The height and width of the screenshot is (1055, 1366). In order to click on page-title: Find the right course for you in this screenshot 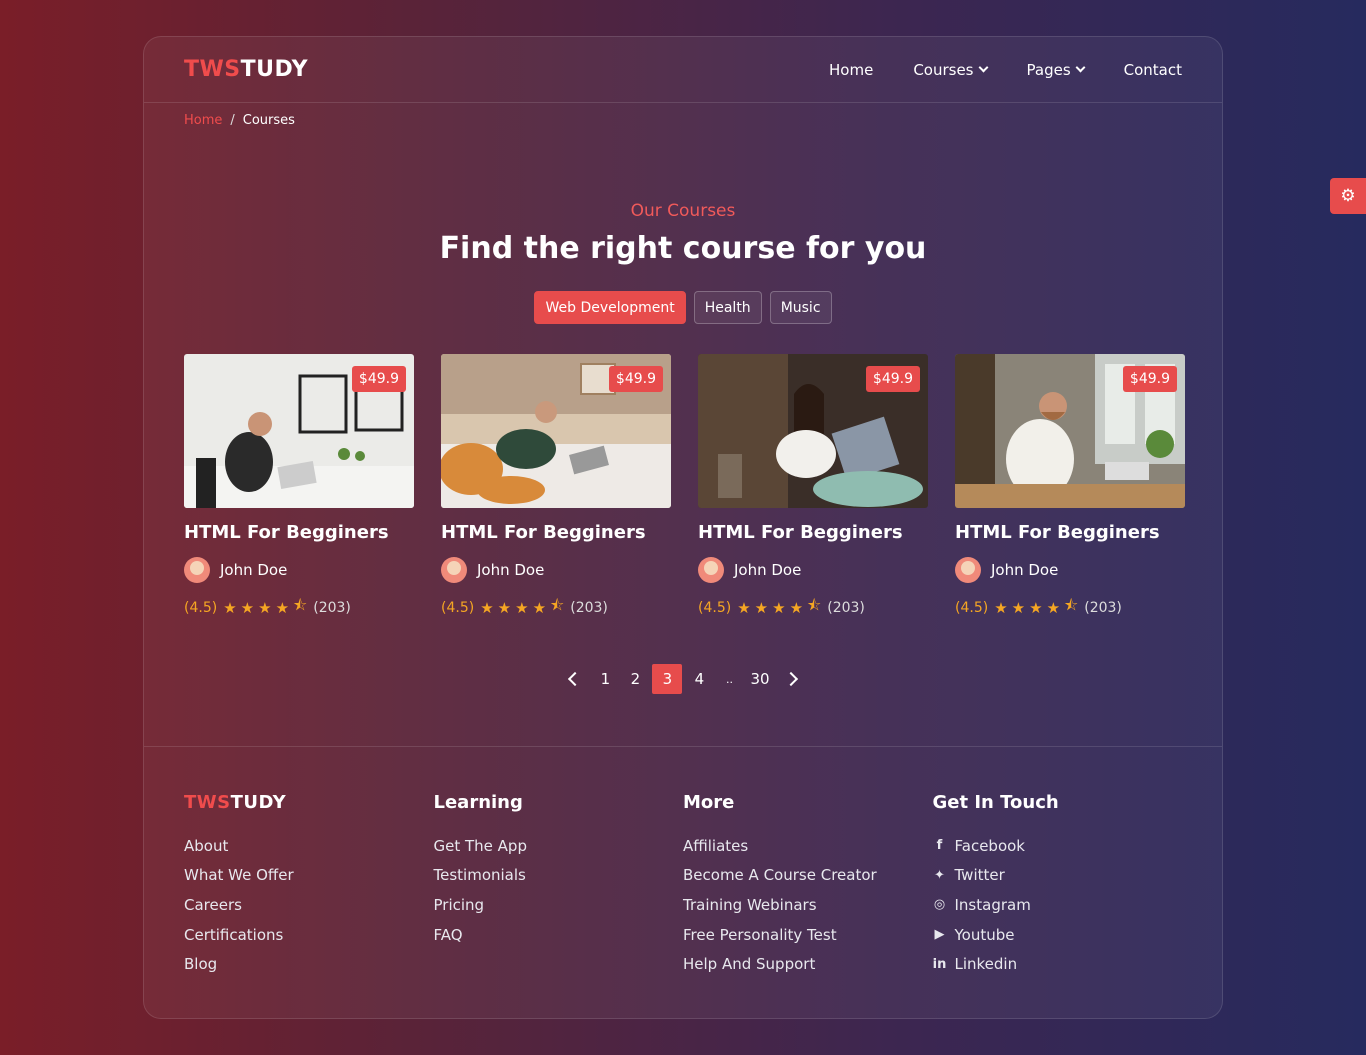, I will do `click(683, 248)`.